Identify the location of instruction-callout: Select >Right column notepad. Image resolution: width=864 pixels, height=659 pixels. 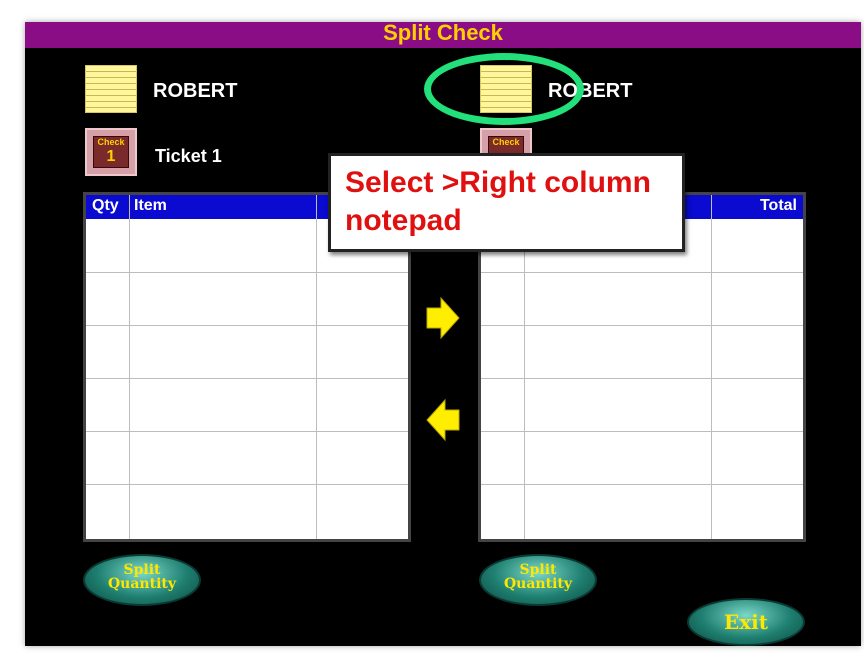
(506, 202).